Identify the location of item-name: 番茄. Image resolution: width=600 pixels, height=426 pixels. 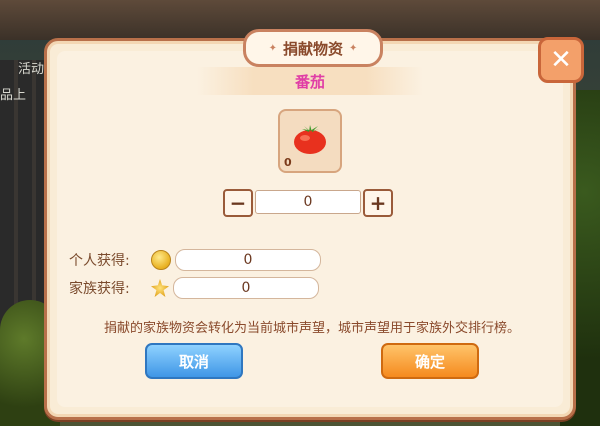
(309, 81).